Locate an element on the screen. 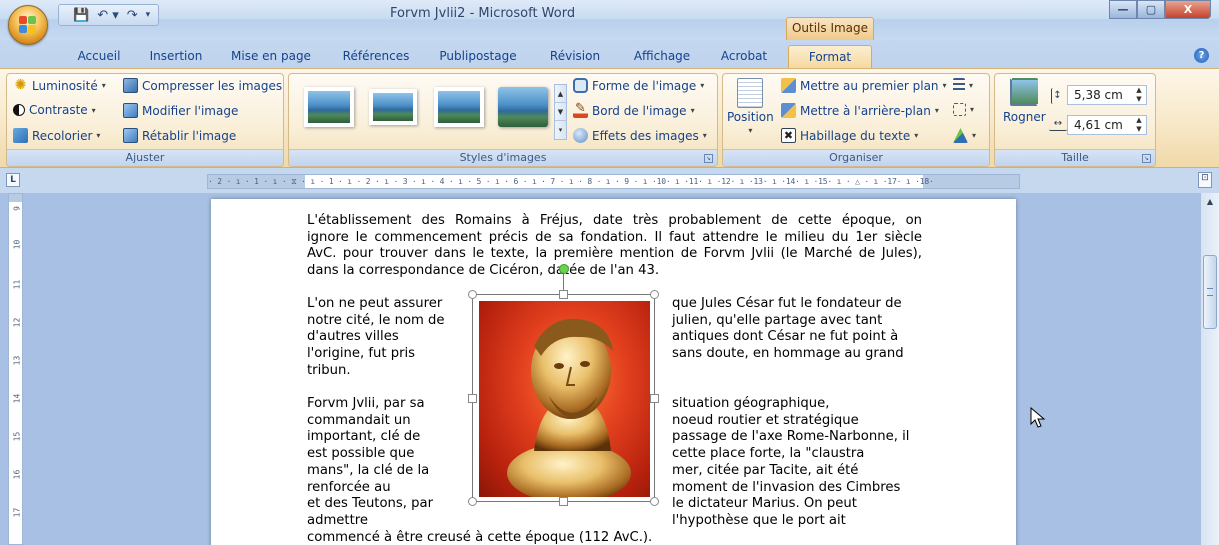 This screenshot has width=1219, height=545. compress-icon is located at coordinates (130, 85).